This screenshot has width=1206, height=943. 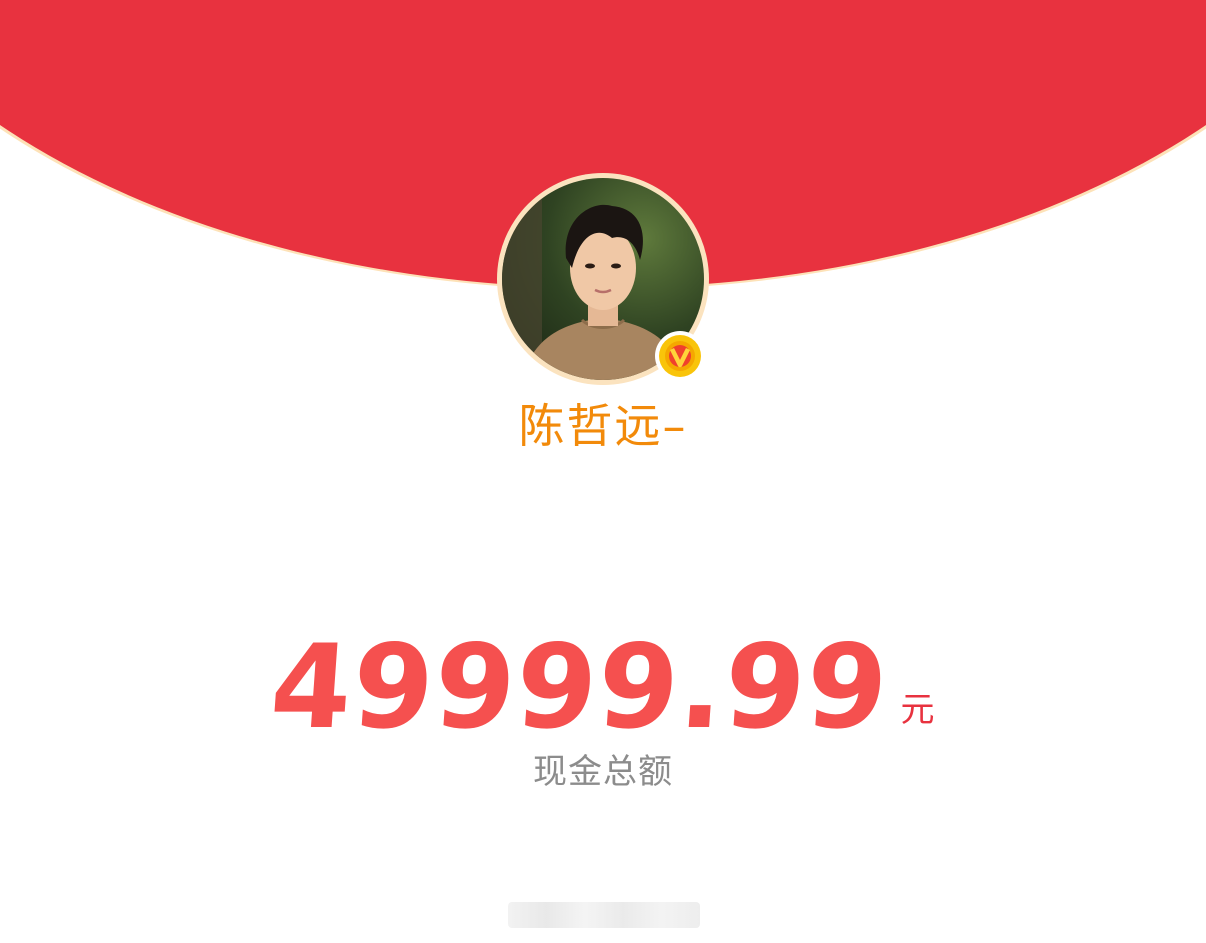 I want to click on amount-row: 49999.99 元, so click(x=603, y=686).